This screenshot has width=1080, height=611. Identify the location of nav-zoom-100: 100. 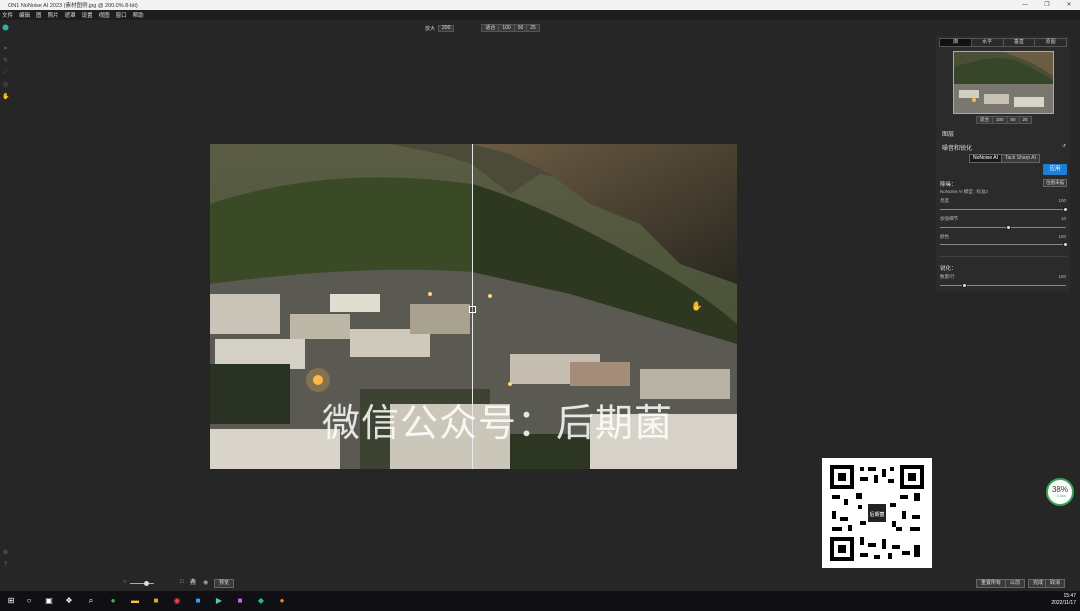
(1000, 120).